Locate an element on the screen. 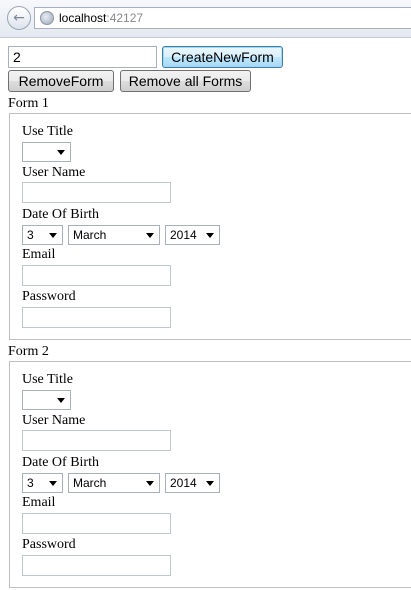  create-new-form-button: CreateNewForm is located at coordinates (222, 57).